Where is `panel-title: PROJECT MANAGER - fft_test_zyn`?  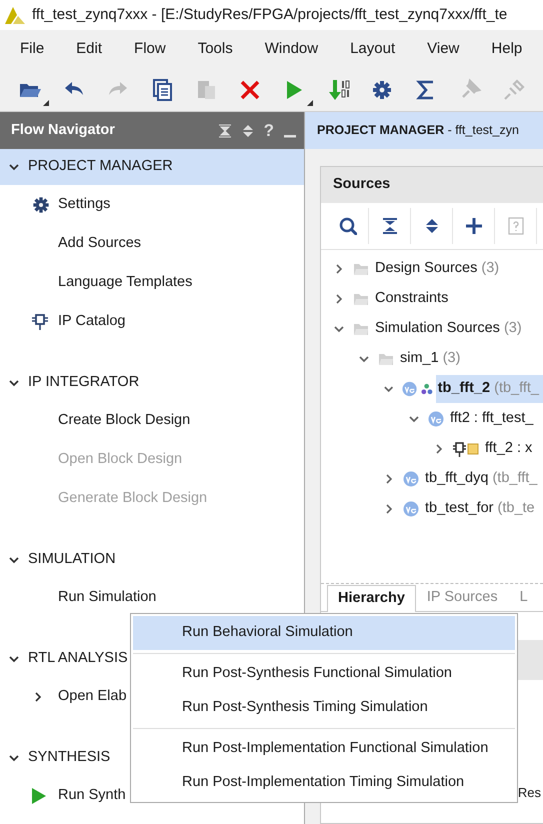 panel-title: PROJECT MANAGER - fft_test_zyn is located at coordinates (418, 131).